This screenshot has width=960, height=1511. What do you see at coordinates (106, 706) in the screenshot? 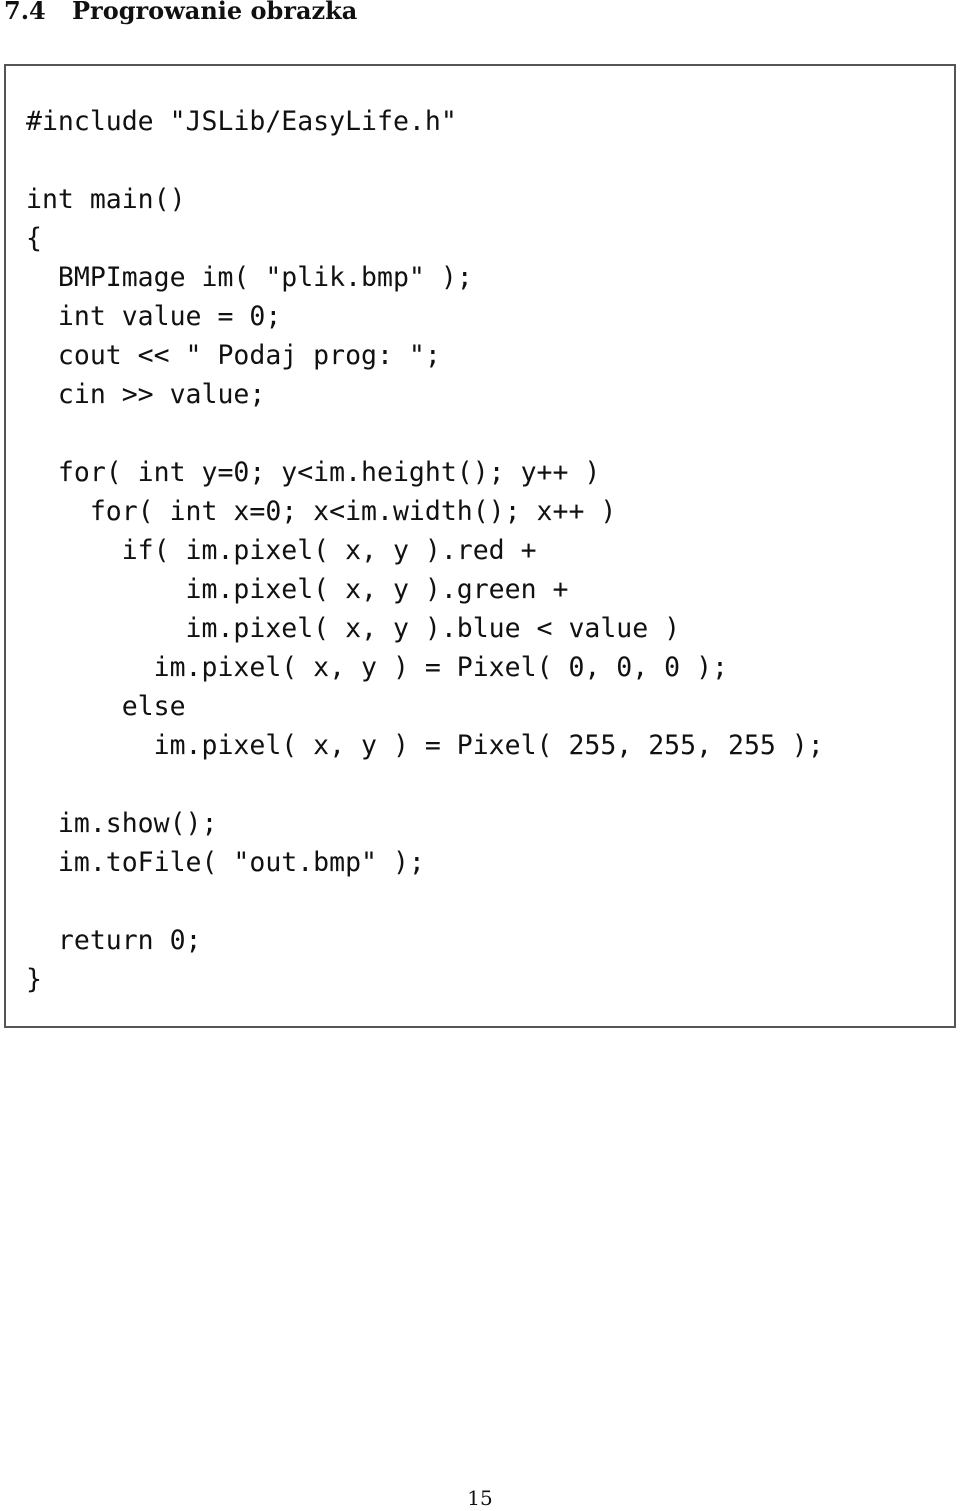
I see `code-line: else` at bounding box center [106, 706].